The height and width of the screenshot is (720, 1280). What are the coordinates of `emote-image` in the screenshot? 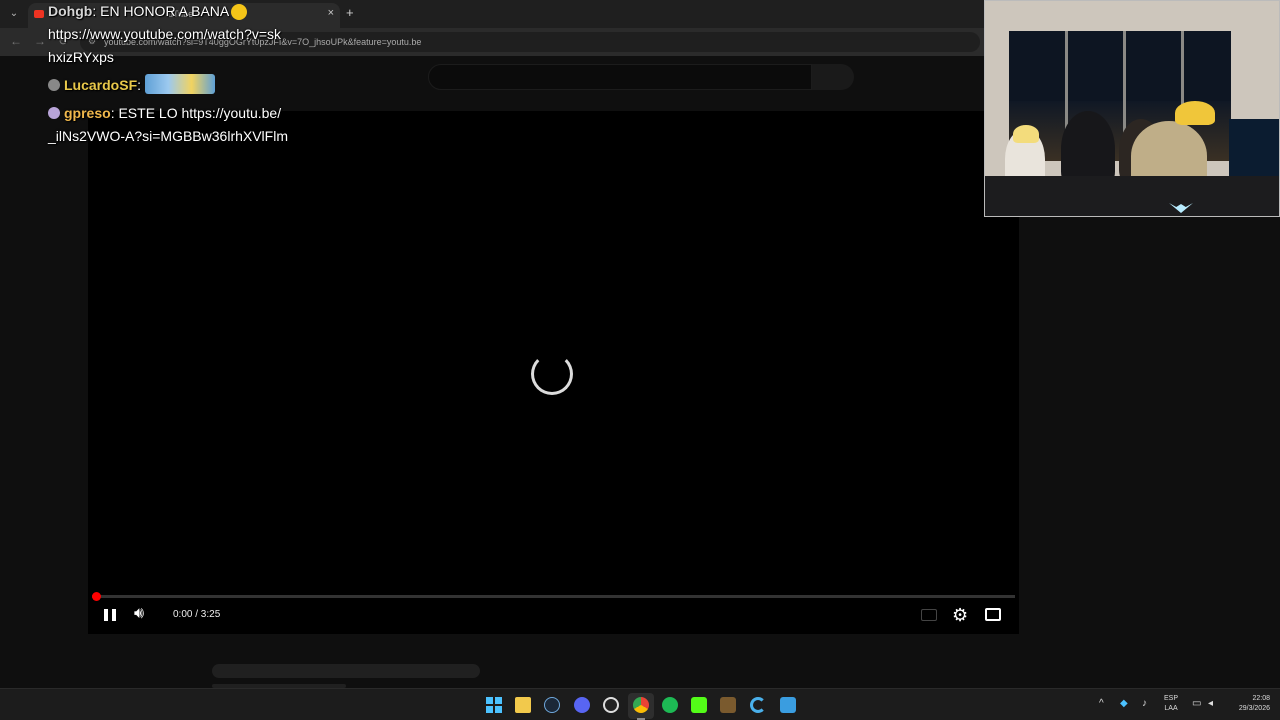 It's located at (179, 84).